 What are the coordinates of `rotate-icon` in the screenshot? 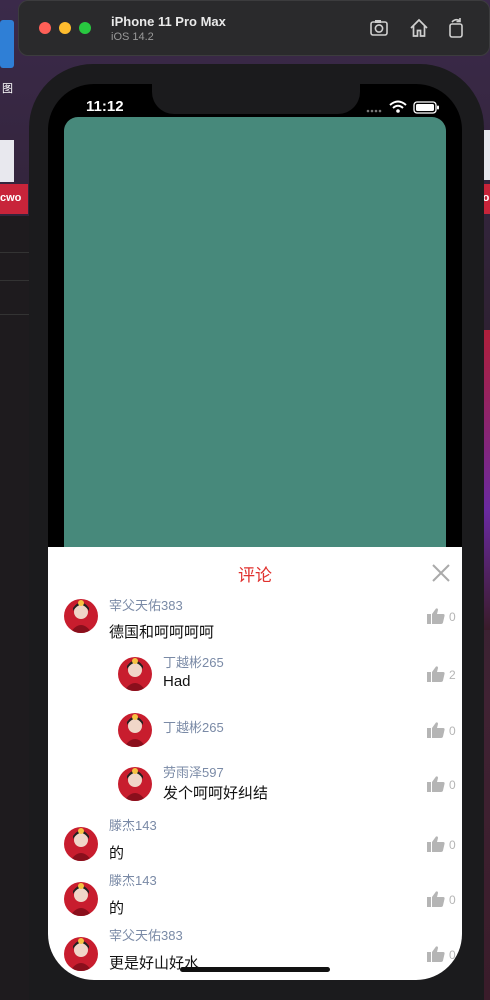 It's located at (456, 28).